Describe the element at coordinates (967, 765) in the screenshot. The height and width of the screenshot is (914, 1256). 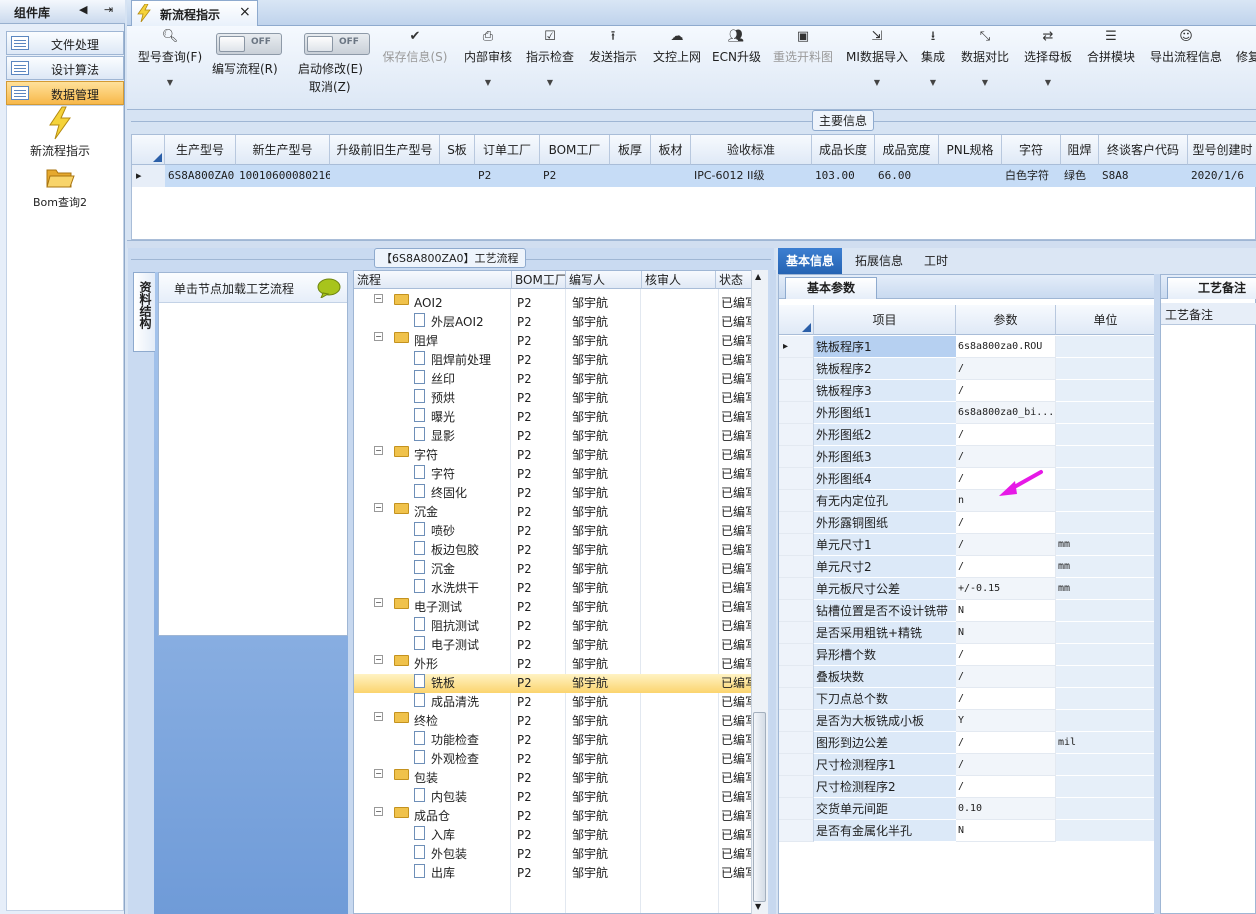
I see `param-row: 尺寸检测程序1/` at that location.